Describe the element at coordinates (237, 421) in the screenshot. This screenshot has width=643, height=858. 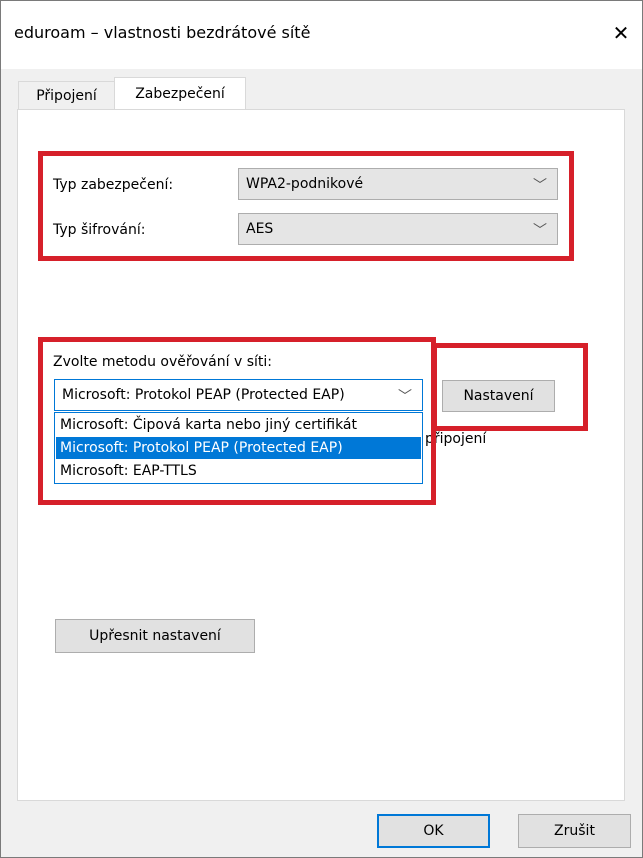
I see `highlight-auth-method` at that location.